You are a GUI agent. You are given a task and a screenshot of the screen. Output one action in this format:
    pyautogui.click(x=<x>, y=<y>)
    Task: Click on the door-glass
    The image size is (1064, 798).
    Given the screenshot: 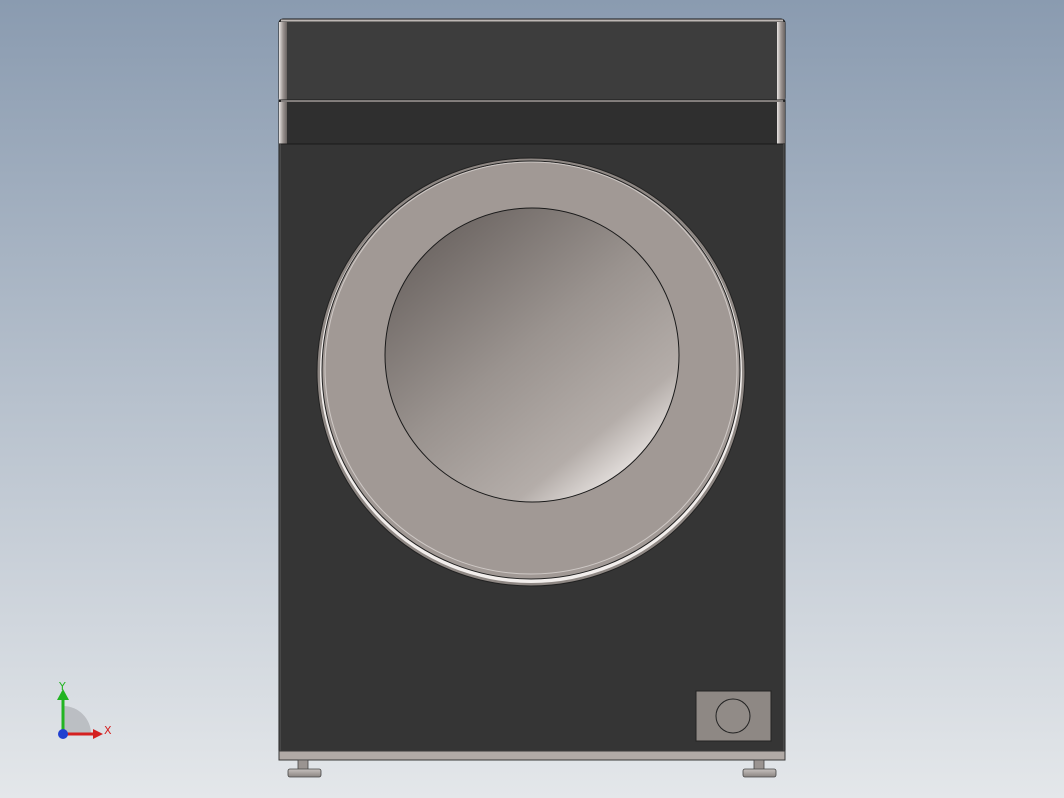 What is the action you would take?
    pyautogui.click(x=532, y=355)
    